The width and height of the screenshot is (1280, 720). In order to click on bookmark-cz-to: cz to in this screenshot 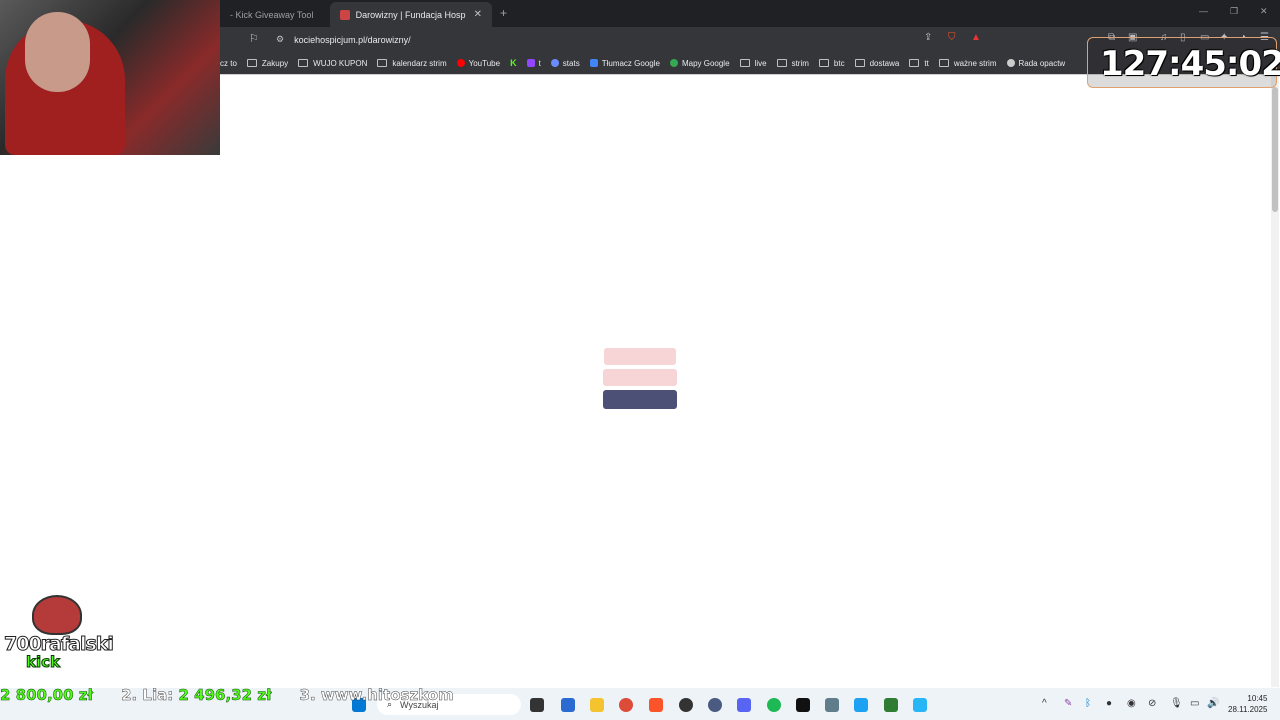, I will do `click(228, 63)`.